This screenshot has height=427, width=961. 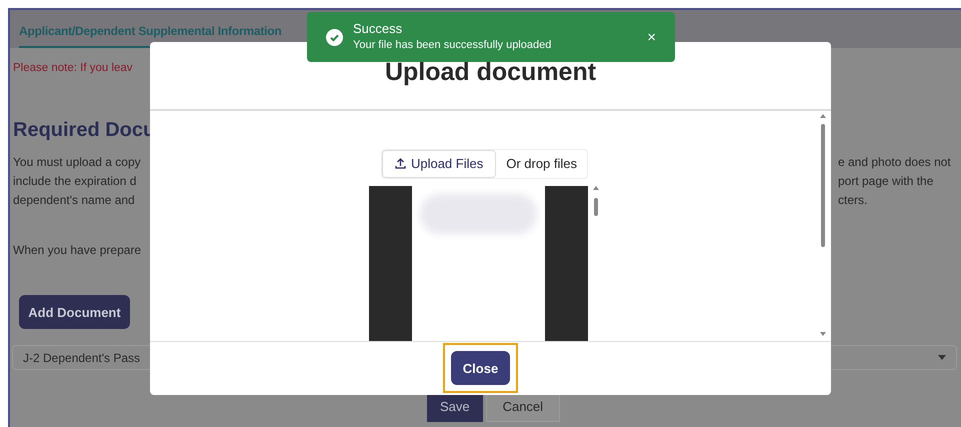 I want to click on close-button: Close, so click(x=480, y=368).